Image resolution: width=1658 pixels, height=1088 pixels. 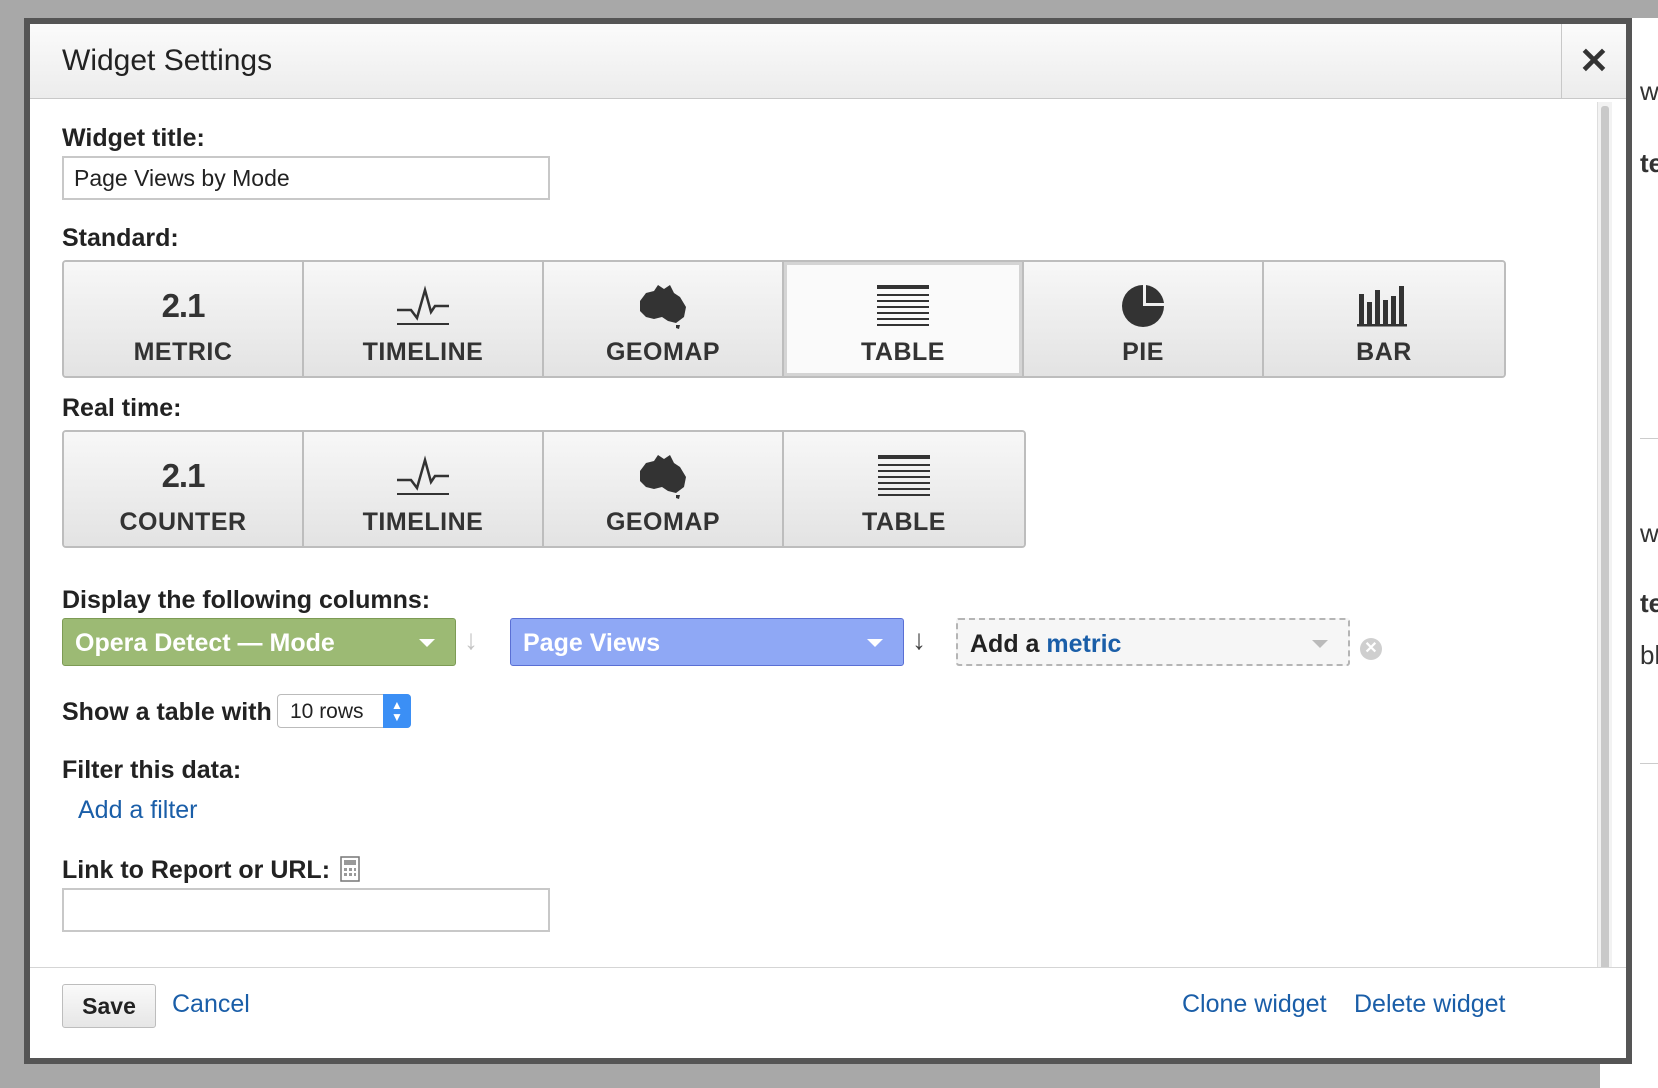 What do you see at coordinates (183, 475) in the screenshot?
I see `counter-2.1-icon: 2.1` at bounding box center [183, 475].